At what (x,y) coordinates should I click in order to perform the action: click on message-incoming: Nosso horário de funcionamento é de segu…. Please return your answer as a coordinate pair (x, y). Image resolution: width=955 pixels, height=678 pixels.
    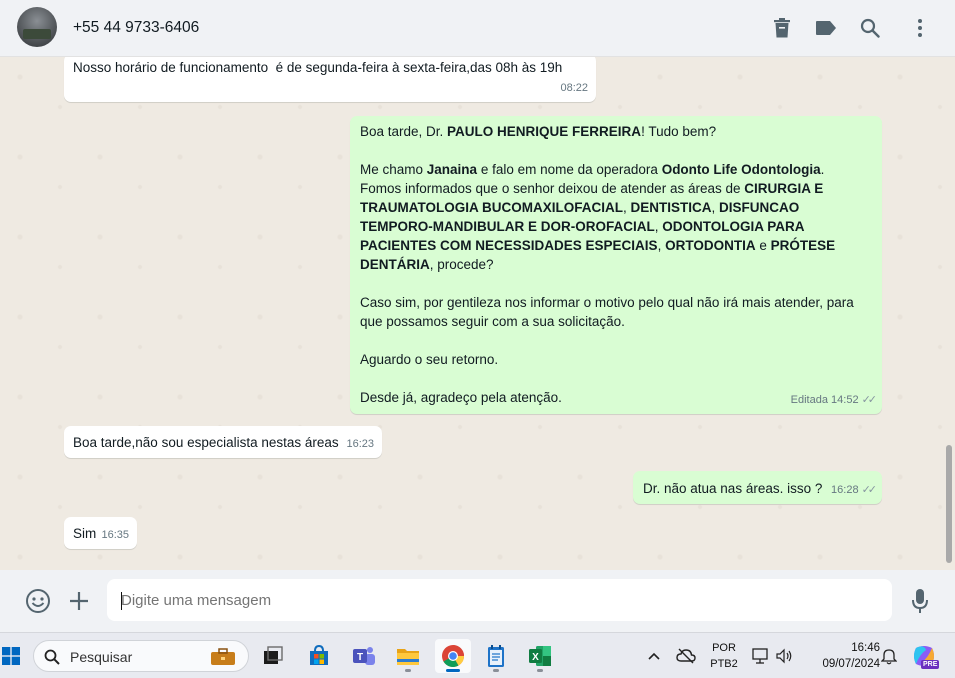
    Looking at the image, I should click on (330, 79).